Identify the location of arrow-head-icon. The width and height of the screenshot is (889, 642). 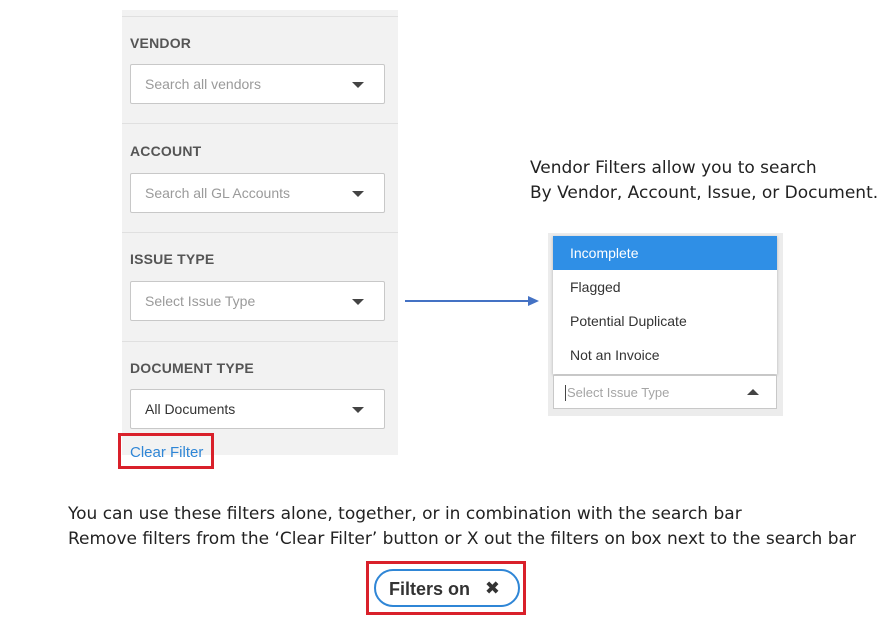
(533, 301).